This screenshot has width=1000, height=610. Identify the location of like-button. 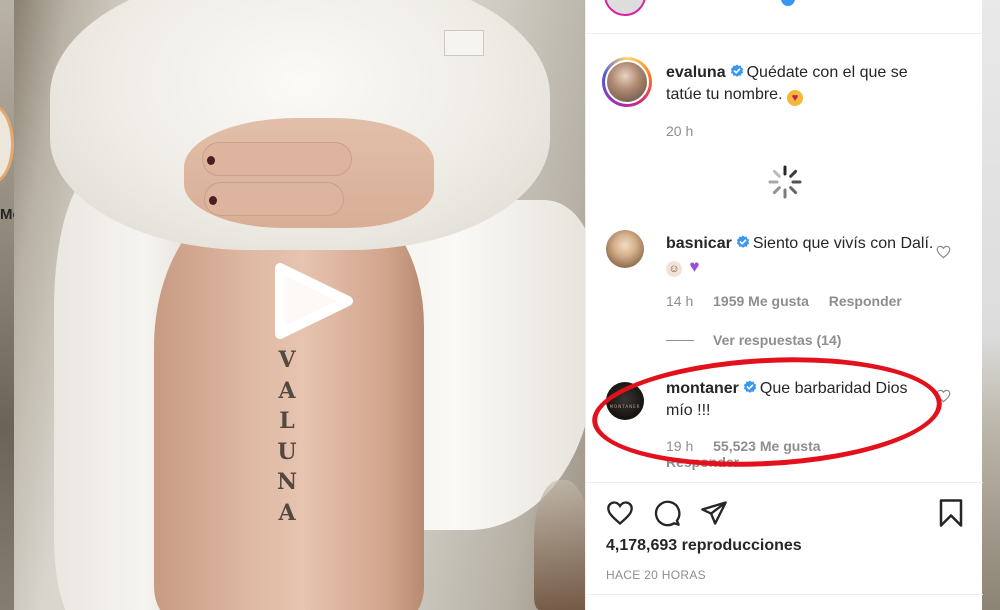
(620, 513).